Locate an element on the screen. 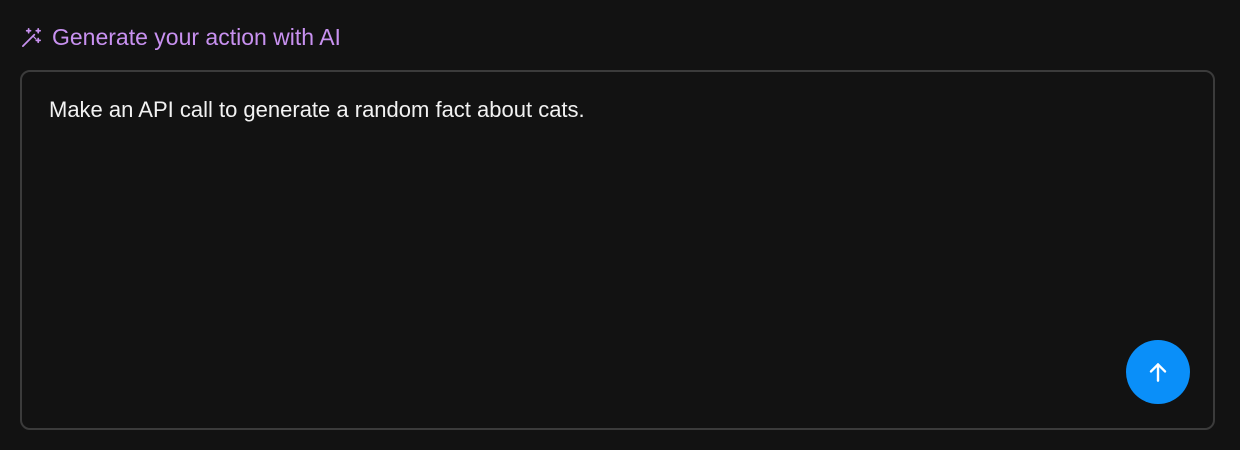 The height and width of the screenshot is (450, 1240). arrow-up-icon is located at coordinates (1158, 372).